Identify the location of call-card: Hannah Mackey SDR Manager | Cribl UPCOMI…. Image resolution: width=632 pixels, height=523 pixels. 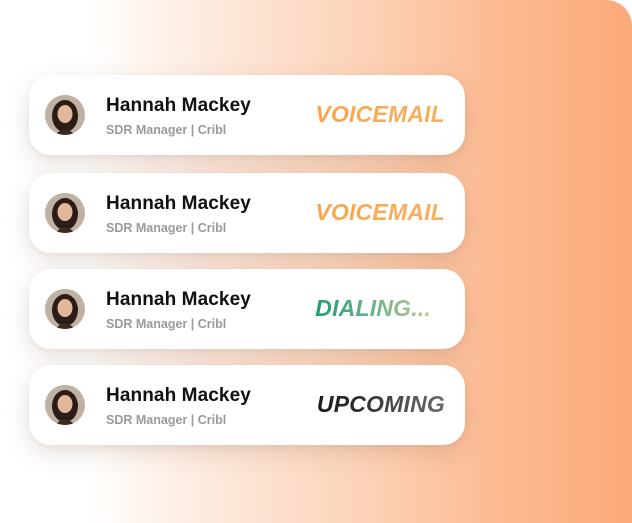
(247, 405).